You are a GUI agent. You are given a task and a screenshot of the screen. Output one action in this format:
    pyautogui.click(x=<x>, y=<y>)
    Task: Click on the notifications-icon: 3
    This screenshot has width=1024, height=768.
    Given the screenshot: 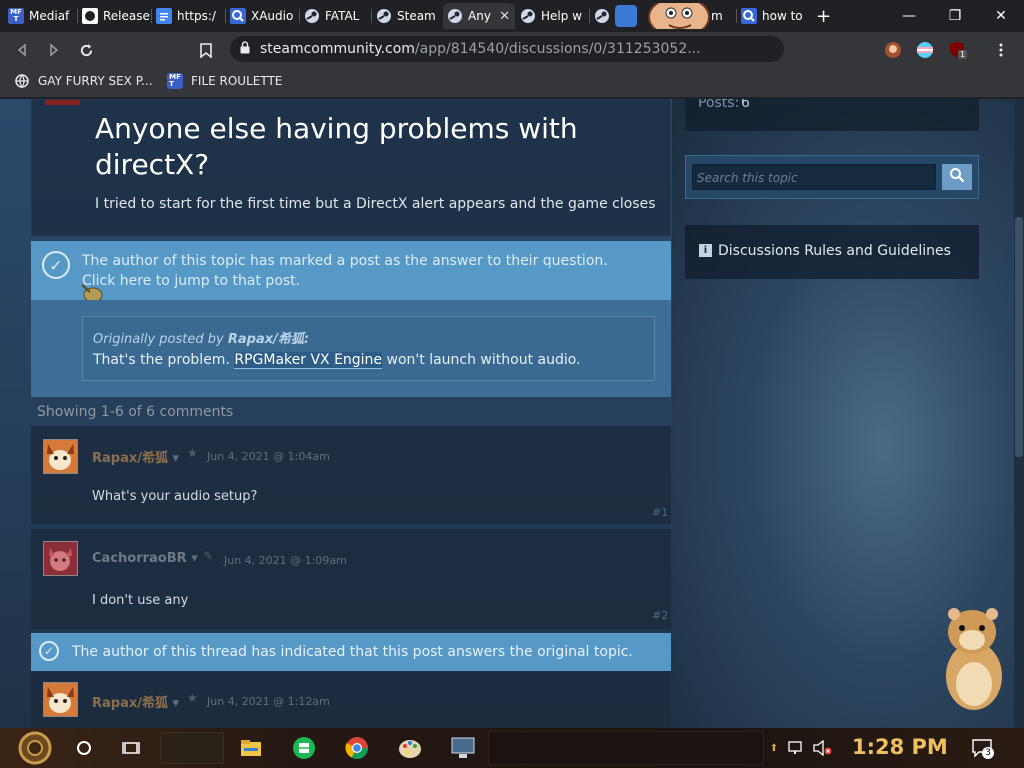 What is the action you would take?
    pyautogui.click(x=982, y=748)
    